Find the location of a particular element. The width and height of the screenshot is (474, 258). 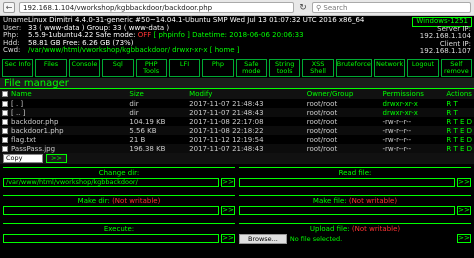

make-dir-go-button: >> is located at coordinates (228, 210).